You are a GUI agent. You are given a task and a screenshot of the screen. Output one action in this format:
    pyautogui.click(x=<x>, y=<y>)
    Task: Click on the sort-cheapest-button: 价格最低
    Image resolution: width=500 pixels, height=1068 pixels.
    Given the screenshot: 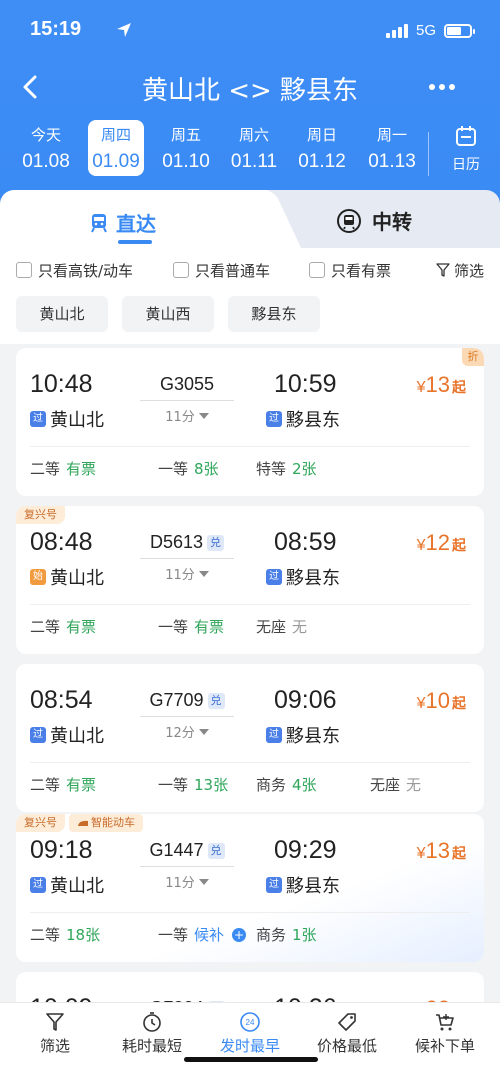 What is the action you would take?
    pyautogui.click(x=347, y=1032)
    